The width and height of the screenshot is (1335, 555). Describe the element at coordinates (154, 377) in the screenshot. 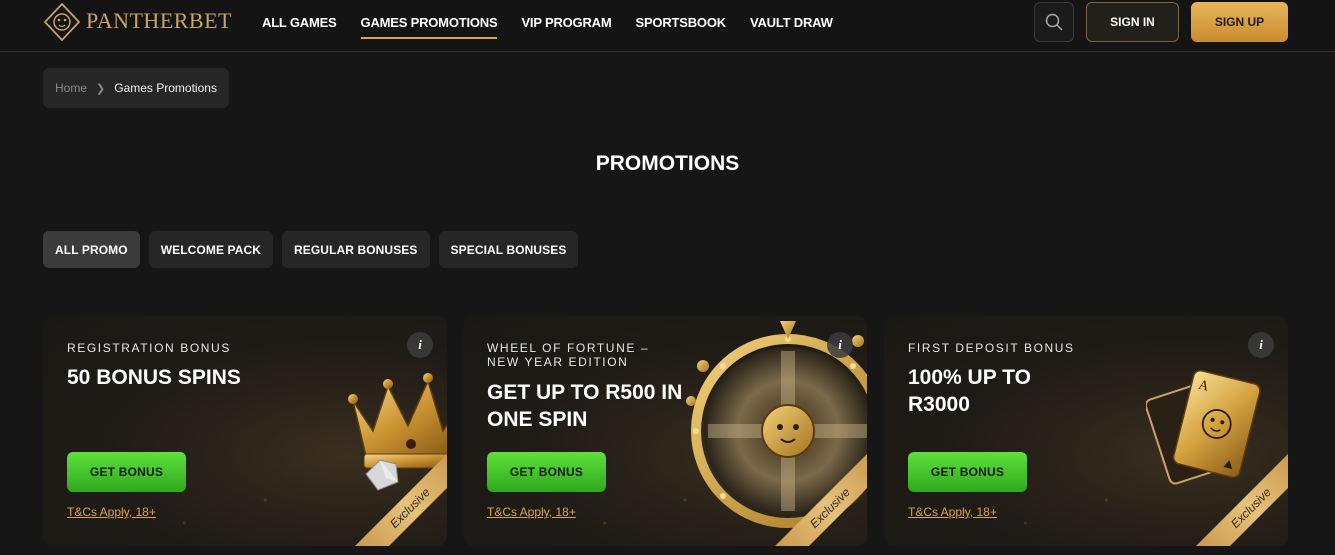

I see `card-title: 50 BONUS SPINS` at that location.